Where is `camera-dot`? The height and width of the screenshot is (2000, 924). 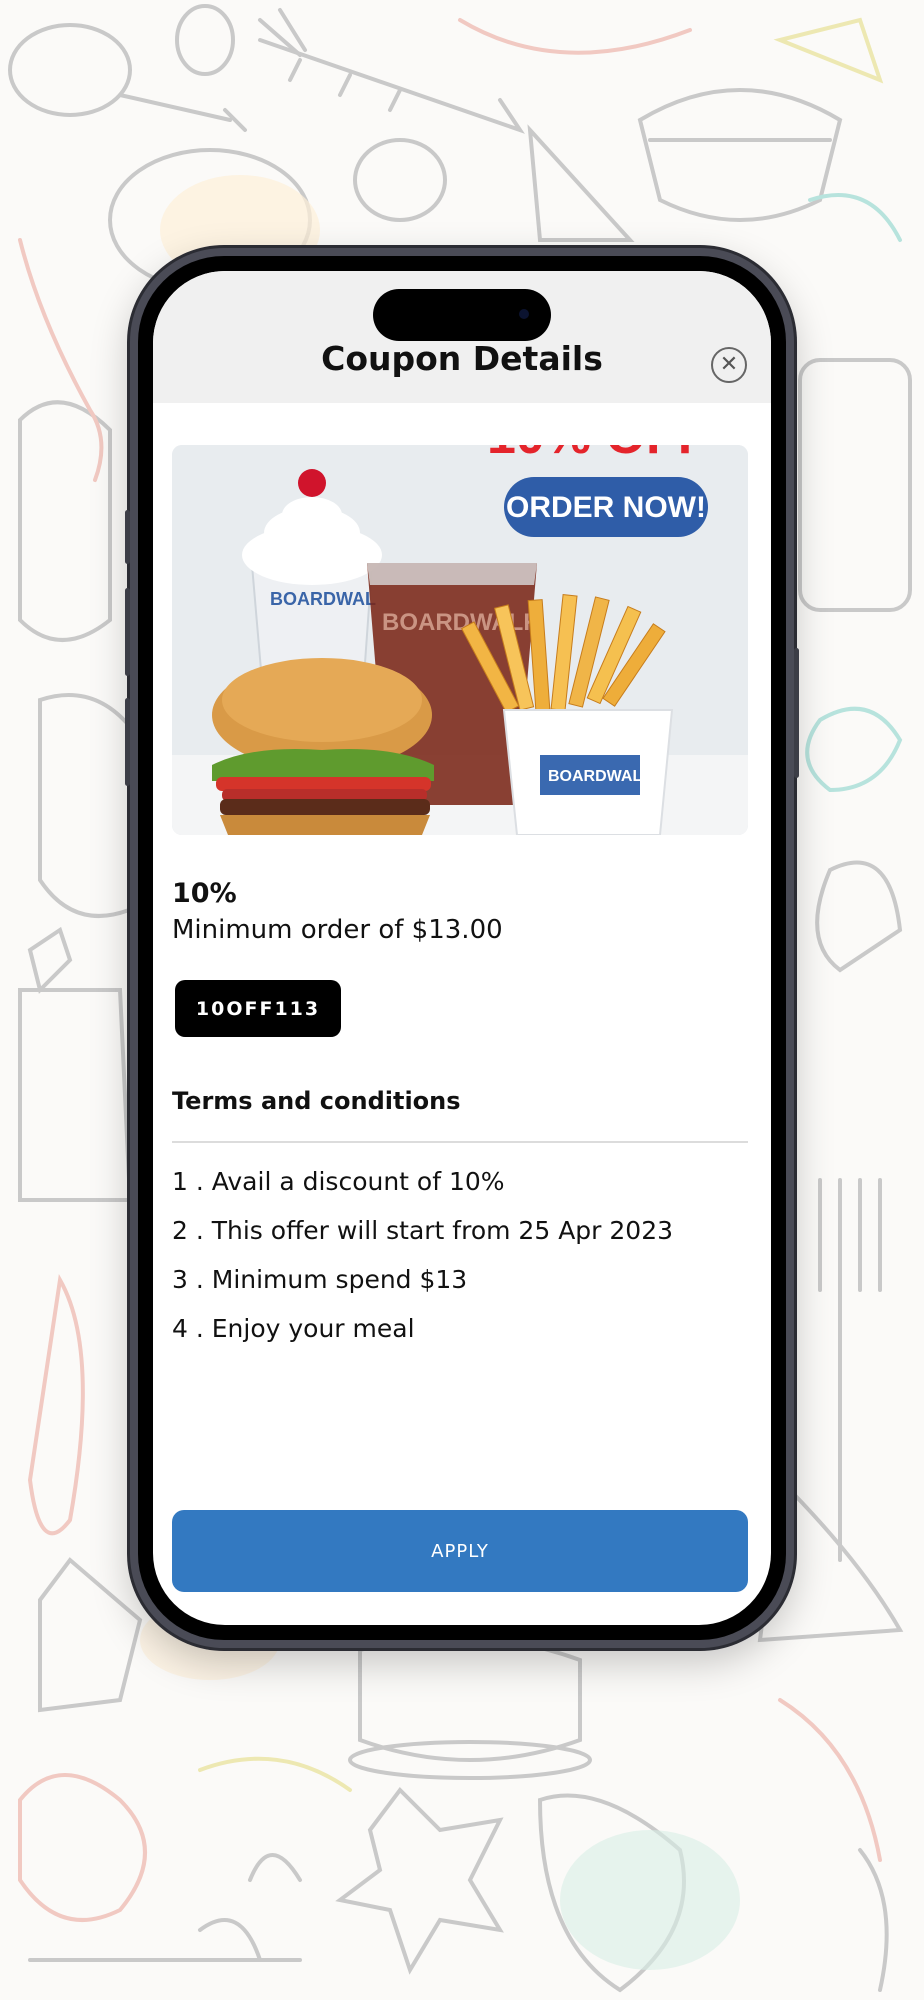 camera-dot is located at coordinates (524, 314).